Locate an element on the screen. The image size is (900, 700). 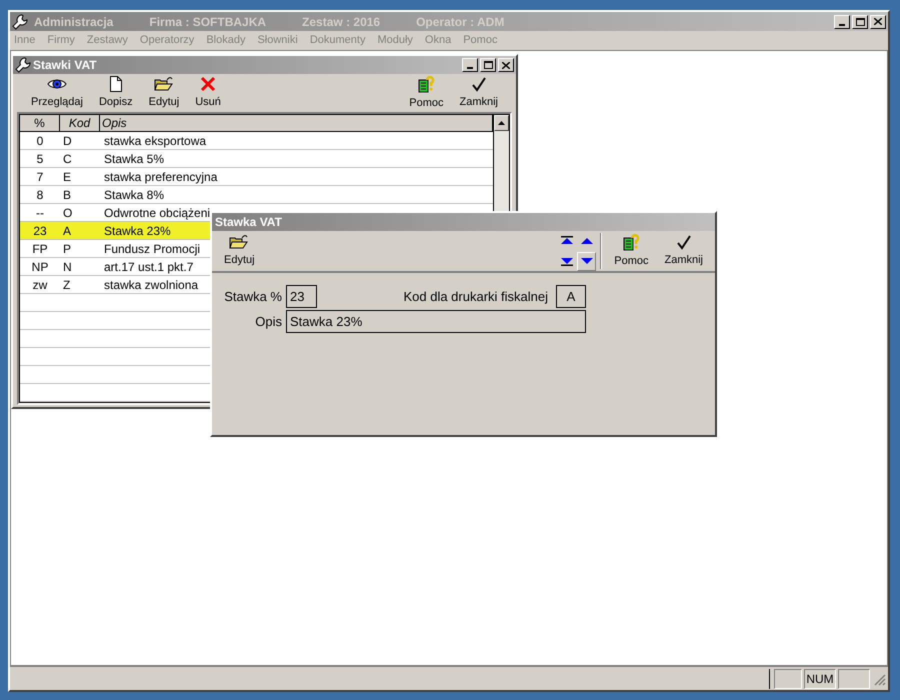
table-cell-text: Stawka 8% is located at coordinates (134, 195).